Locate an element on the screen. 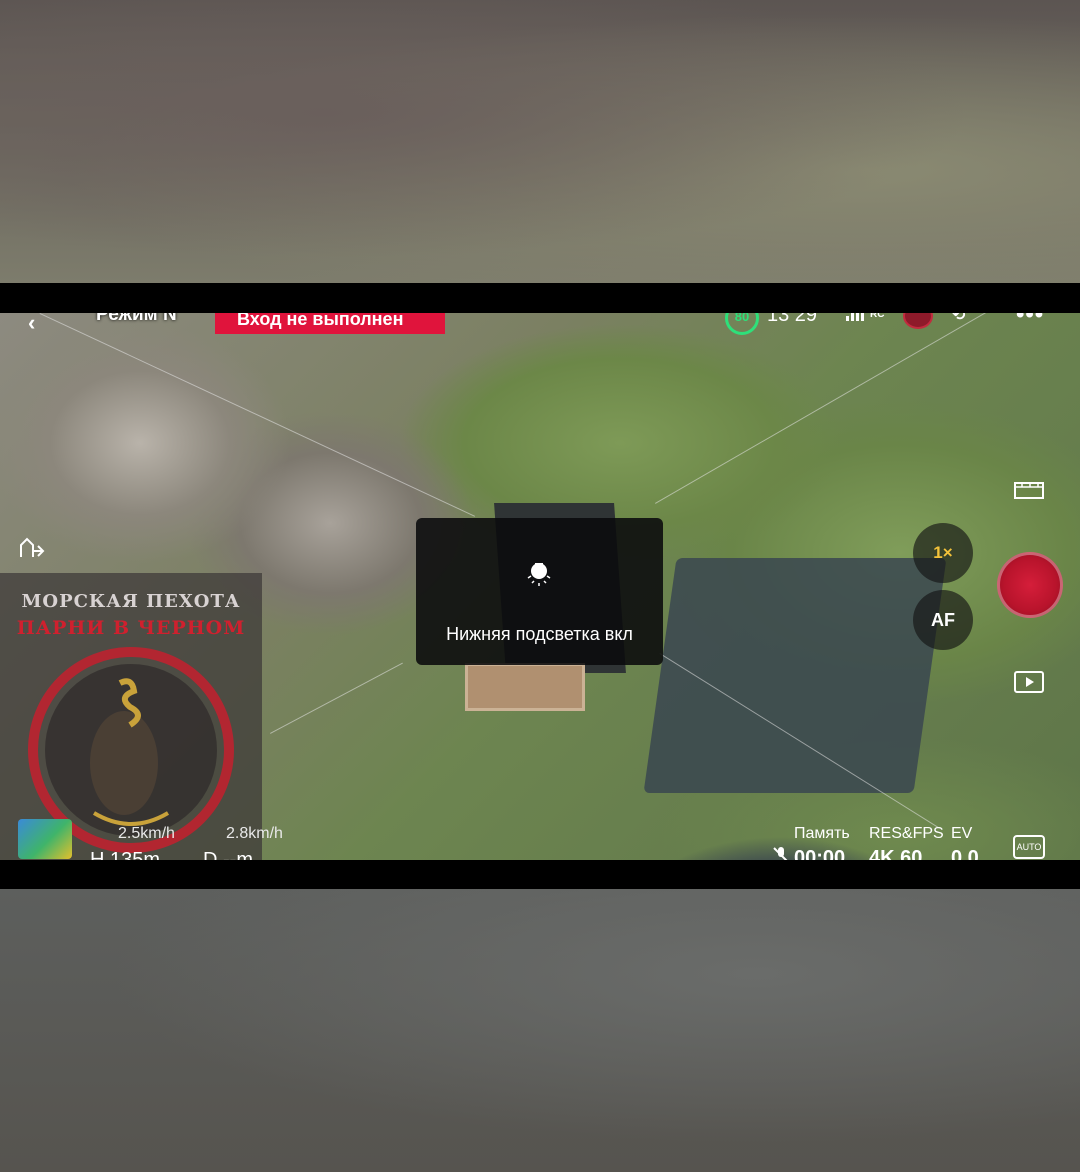  recording-indicator-icon is located at coordinates (918, 321).